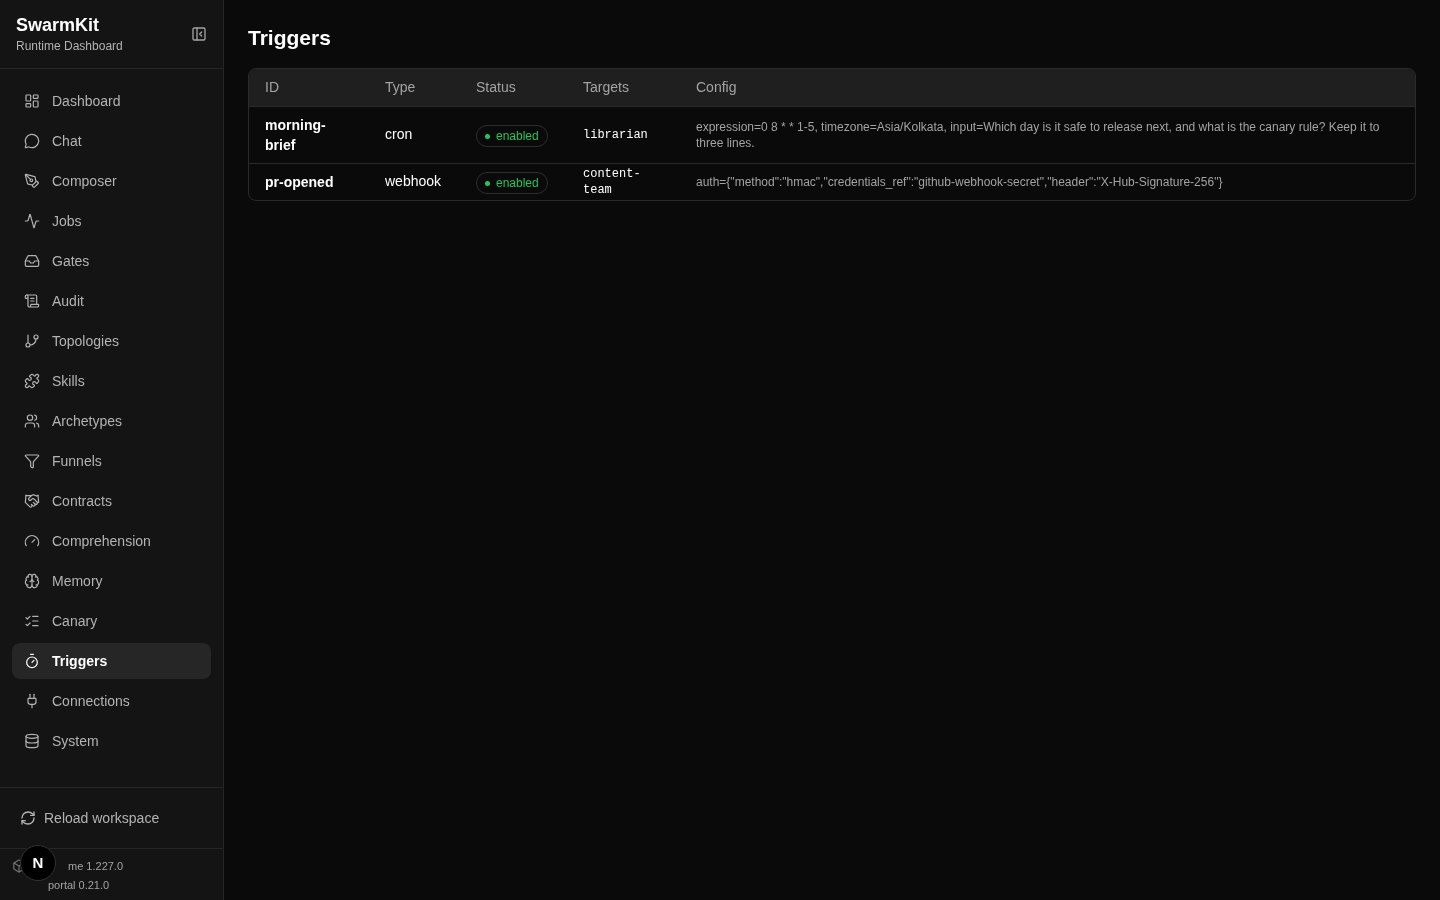 The height and width of the screenshot is (900, 1440). What do you see at coordinates (111, 581) in the screenshot?
I see `nav-item: Memory` at bounding box center [111, 581].